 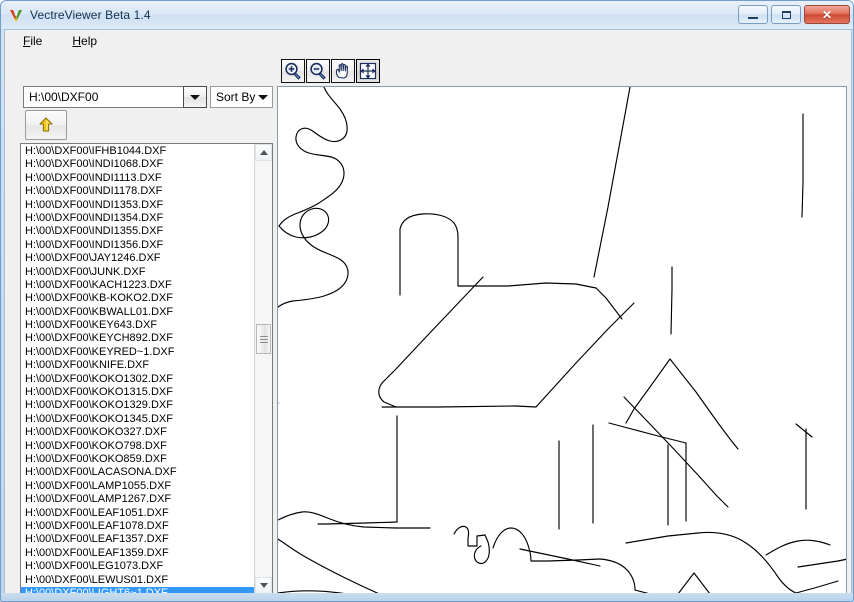 I want to click on sort-by-dropdown: Sort By, so click(x=241, y=97).